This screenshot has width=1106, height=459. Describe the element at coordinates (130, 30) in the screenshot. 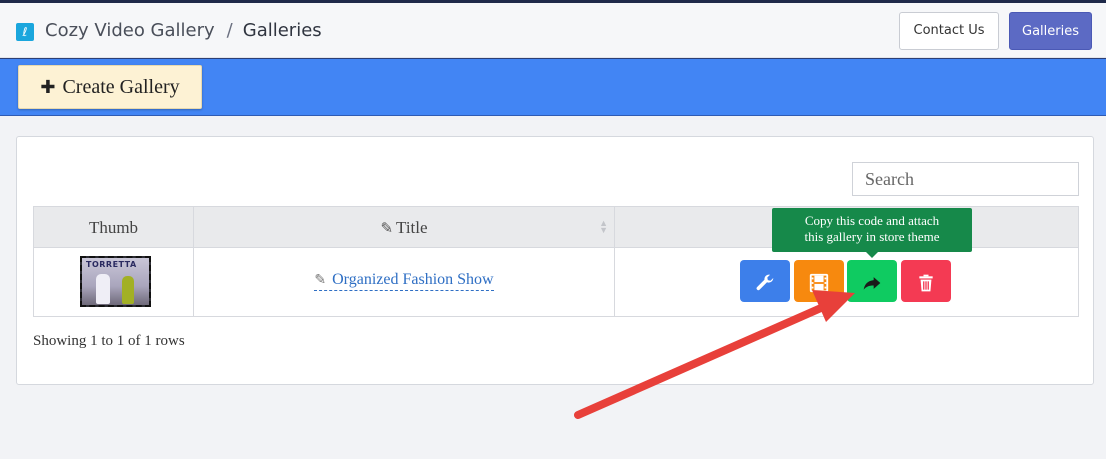

I see `breadcrumb-app-name: Cozy Video Gallery` at that location.